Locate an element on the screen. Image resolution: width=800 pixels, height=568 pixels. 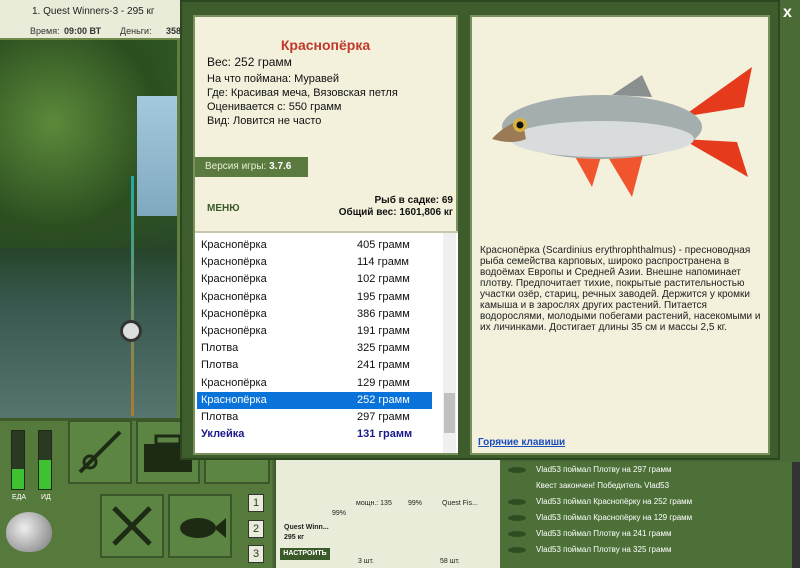
cage-stats: Рыб в садке: 69 Общий вес: 1601,806 кг is located at coordinates (396, 207).